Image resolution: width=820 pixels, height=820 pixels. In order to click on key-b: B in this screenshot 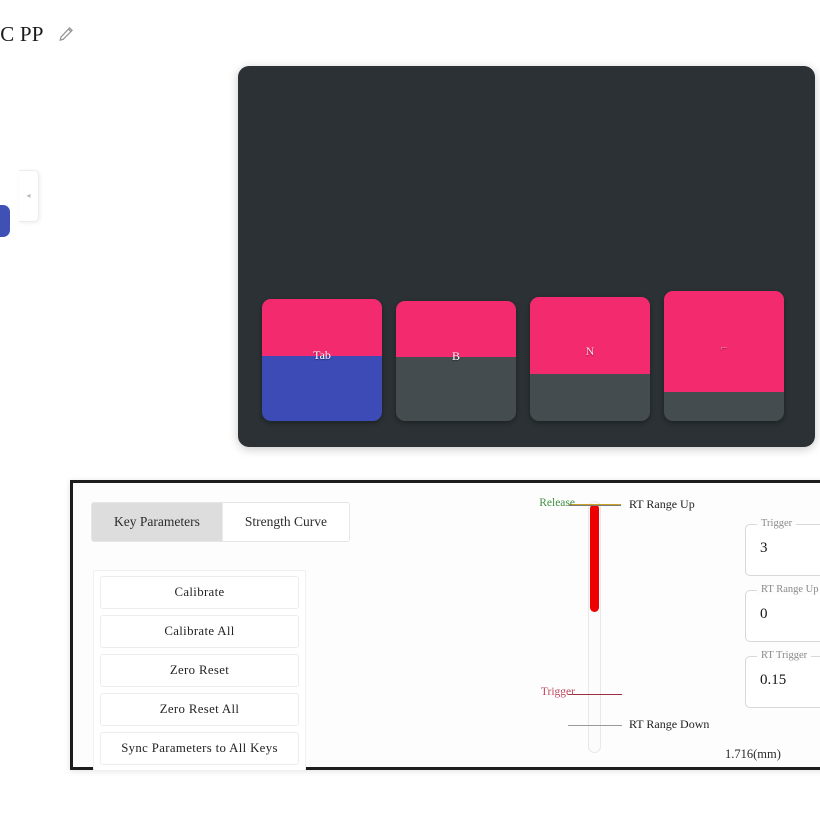, I will do `click(456, 361)`.